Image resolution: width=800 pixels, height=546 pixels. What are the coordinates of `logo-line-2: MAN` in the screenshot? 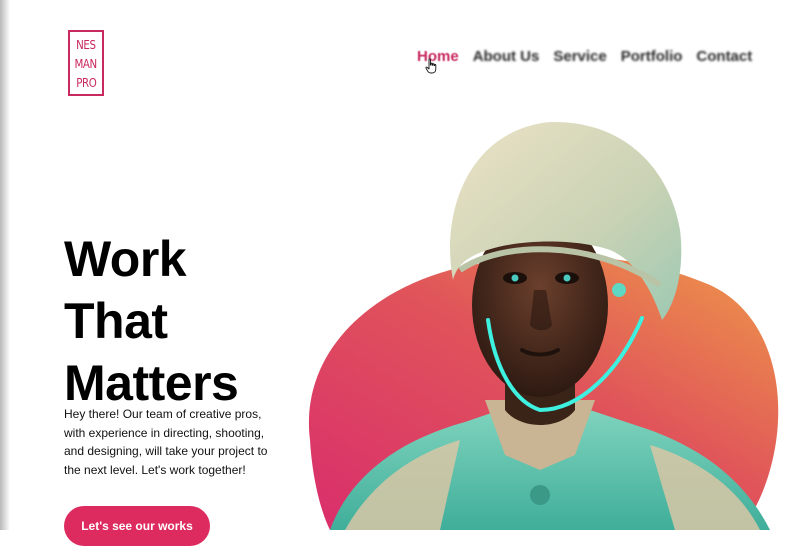 It's located at (86, 63).